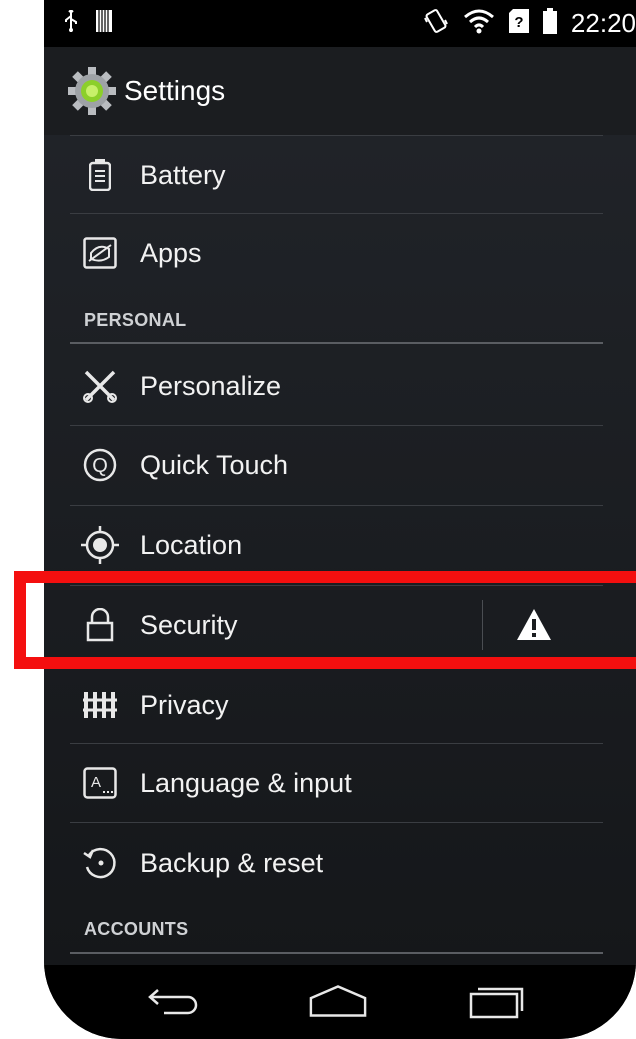 The image size is (636, 1039). I want to click on settings-item-apps: Apps, so click(340, 253).